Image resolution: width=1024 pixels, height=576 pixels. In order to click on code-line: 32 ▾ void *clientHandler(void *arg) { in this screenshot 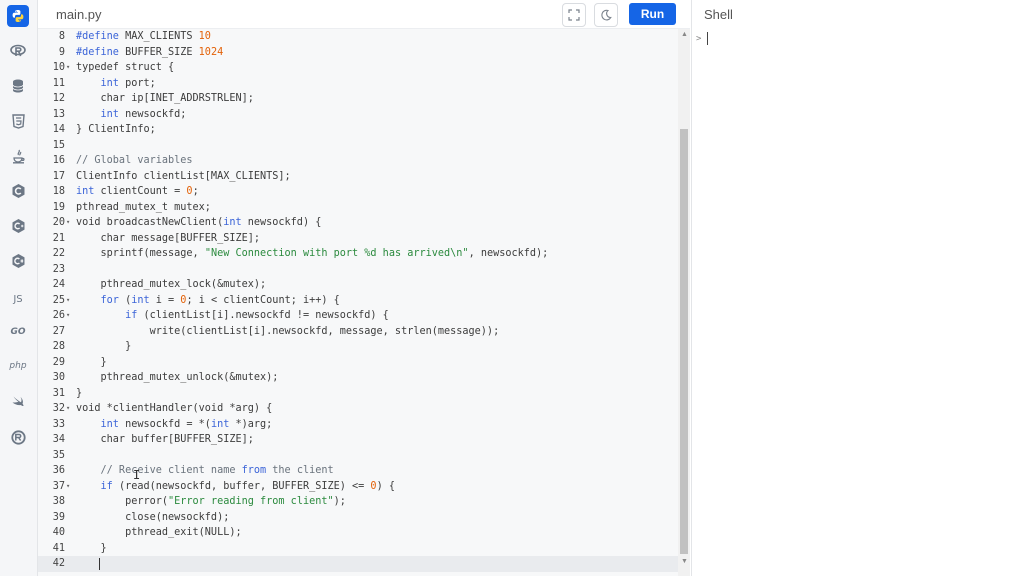, I will do `click(358, 409)`.